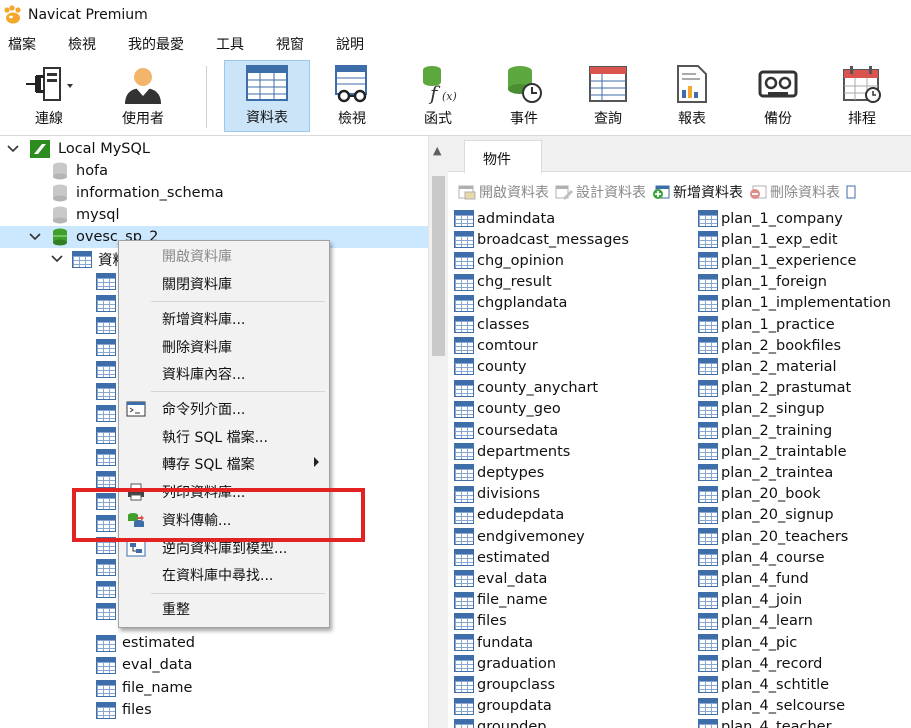  What do you see at coordinates (763, 684) in the screenshot?
I see `table-list-item: plan_4_schtitle` at bounding box center [763, 684].